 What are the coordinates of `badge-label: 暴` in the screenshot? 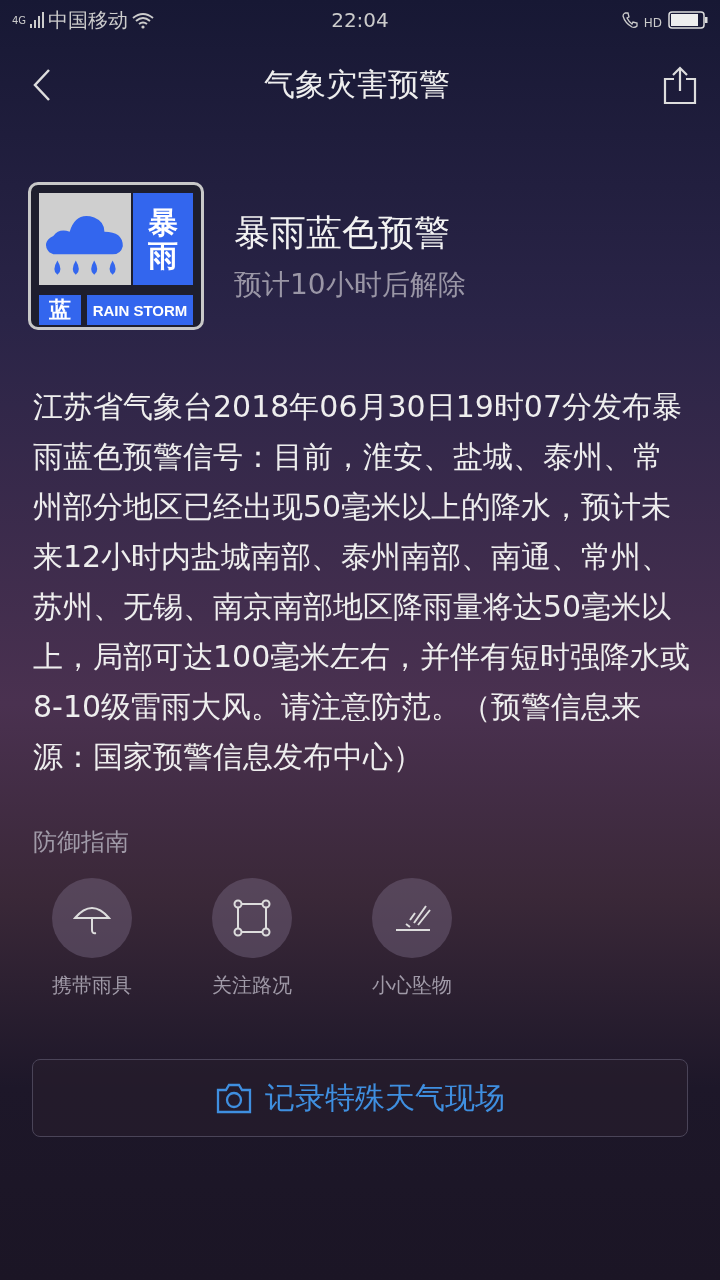 It's located at (163, 222).